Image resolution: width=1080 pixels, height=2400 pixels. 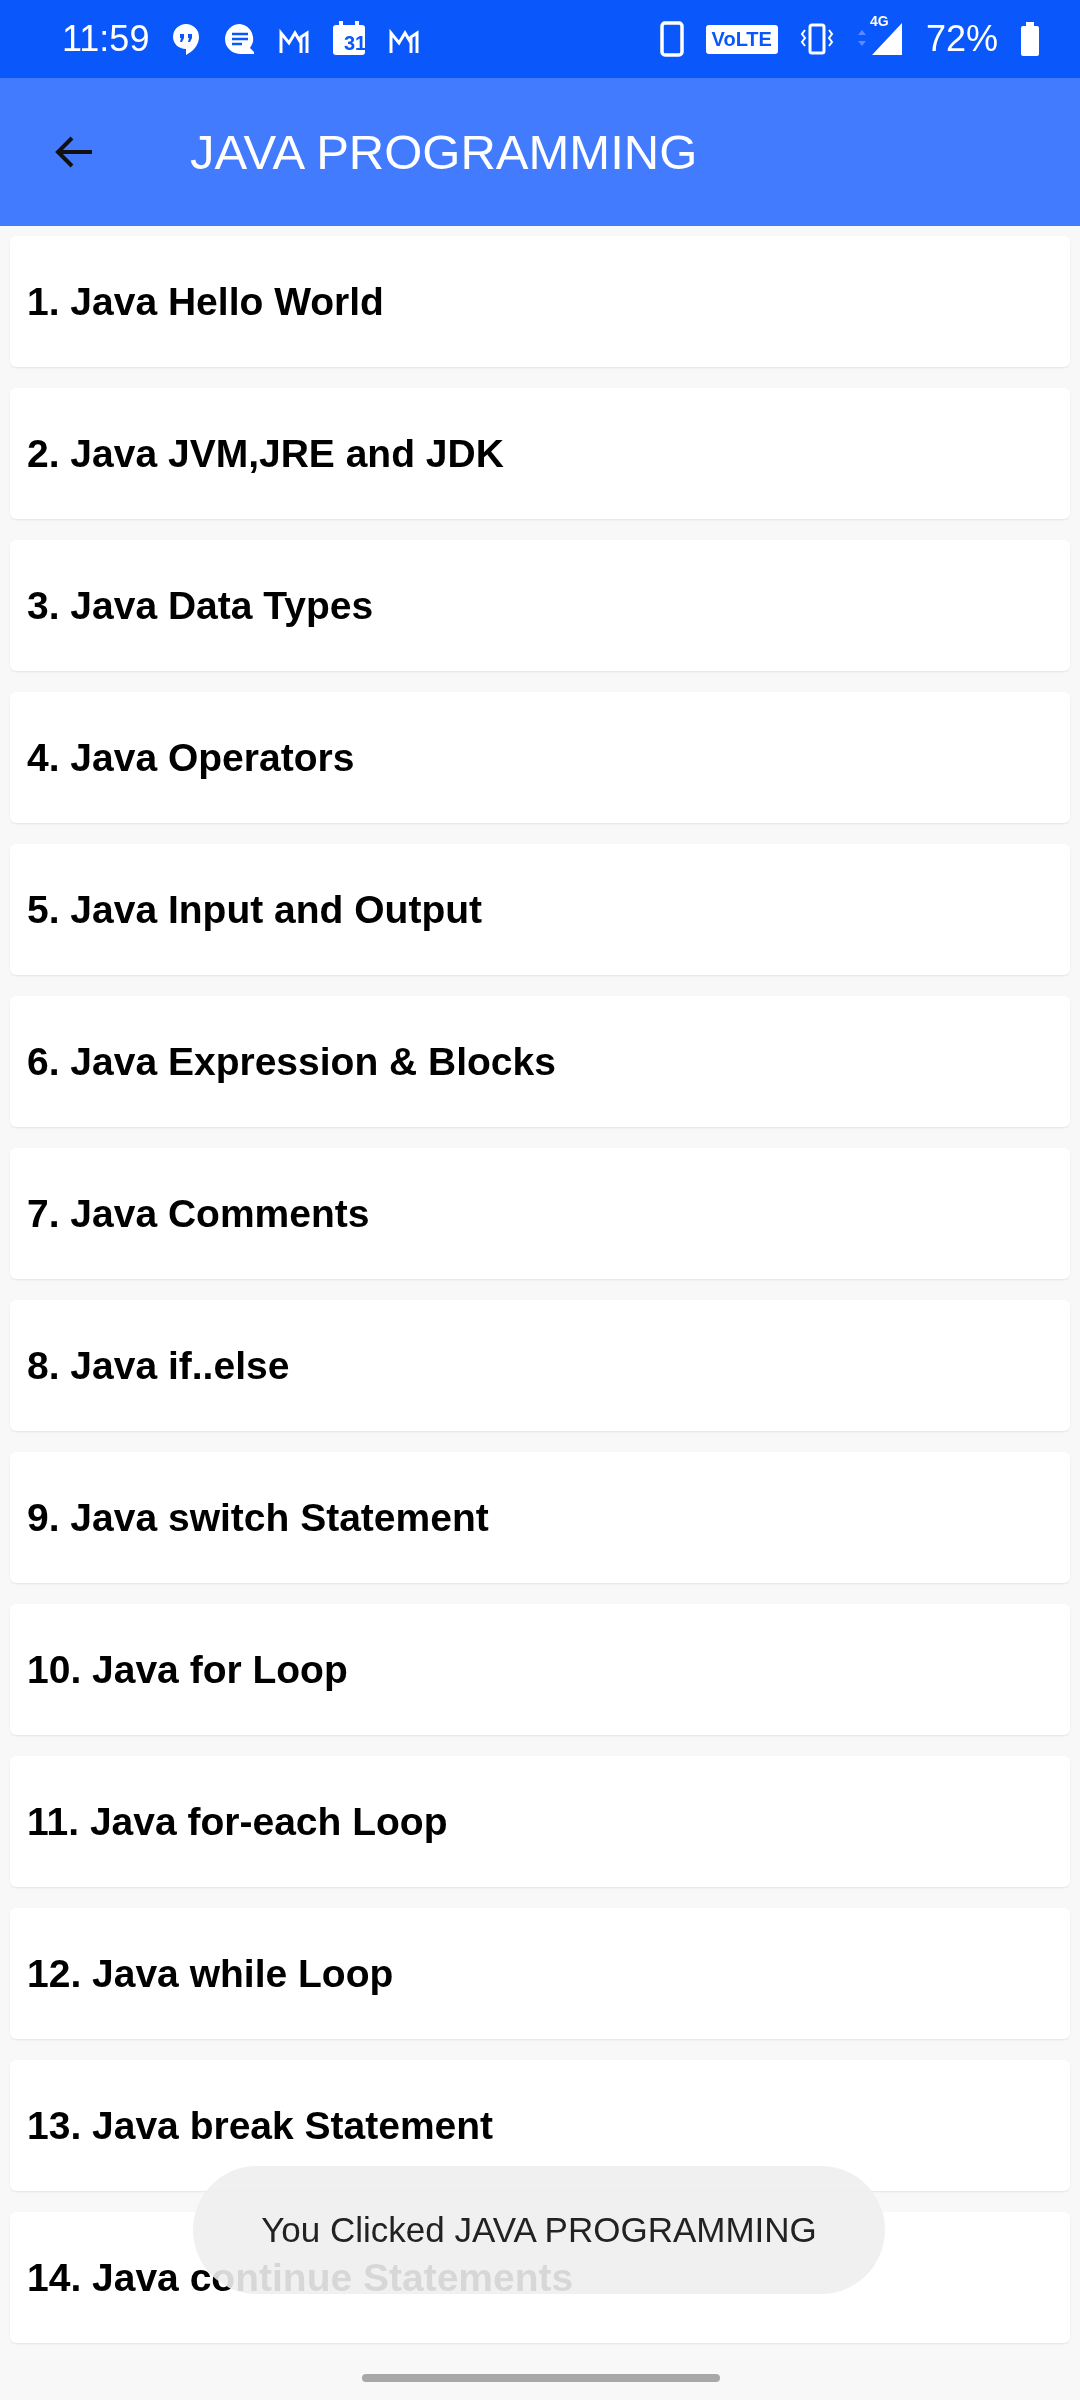 What do you see at coordinates (355, 43) in the screenshot?
I see `calendar-day: 31` at bounding box center [355, 43].